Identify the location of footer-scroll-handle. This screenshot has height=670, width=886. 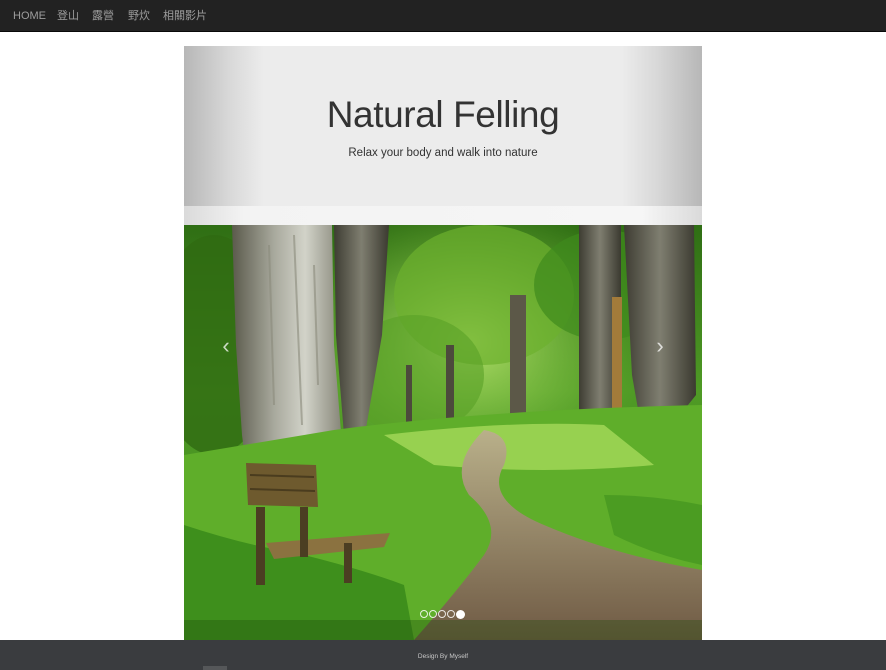
(215, 668).